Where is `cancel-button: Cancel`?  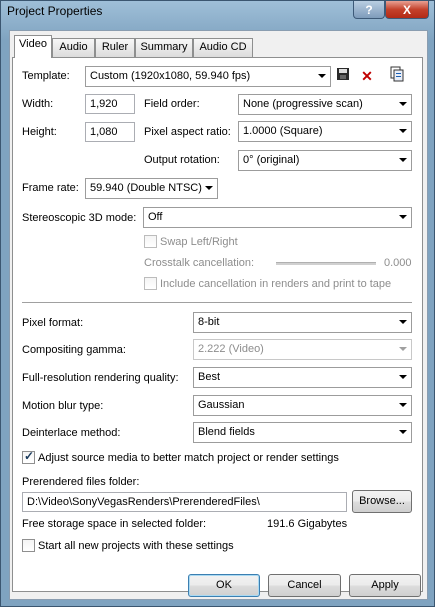 cancel-button: Cancel is located at coordinates (304, 585).